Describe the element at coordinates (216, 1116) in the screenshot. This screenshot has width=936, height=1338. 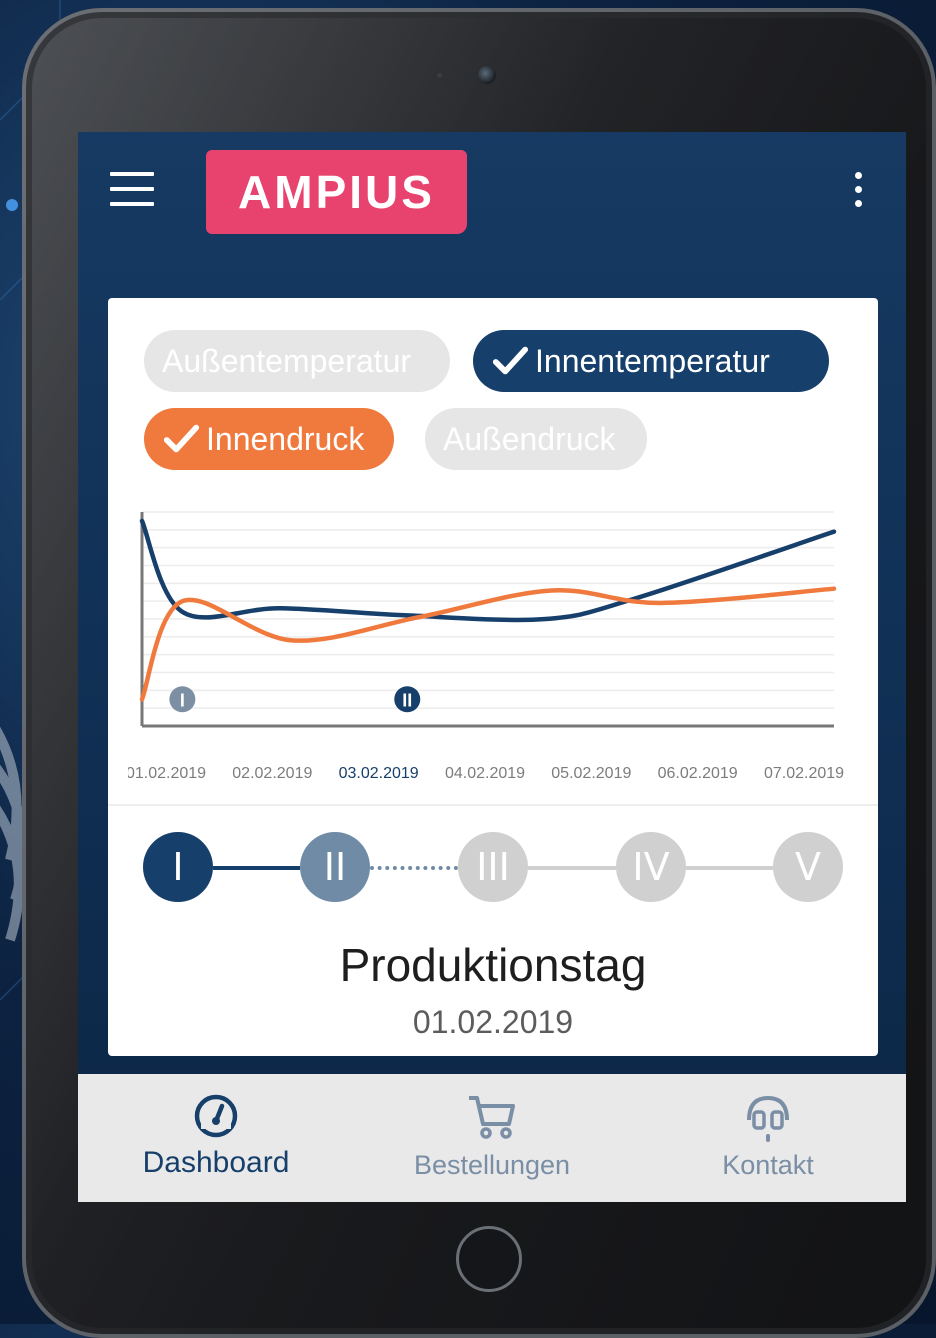
I see `speedometer-icon` at that location.